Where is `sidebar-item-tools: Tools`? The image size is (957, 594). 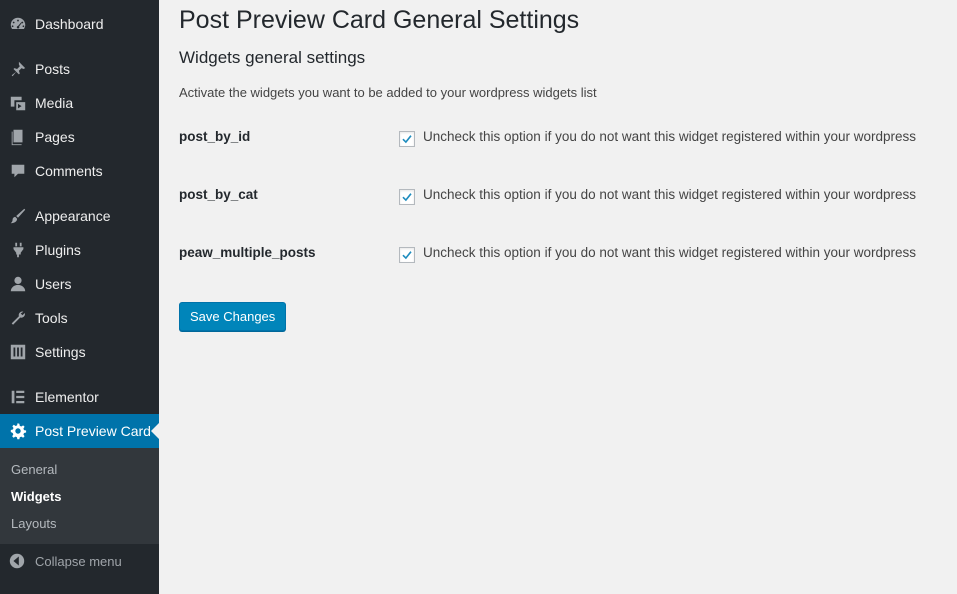
sidebar-item-tools: Tools is located at coordinates (79, 318).